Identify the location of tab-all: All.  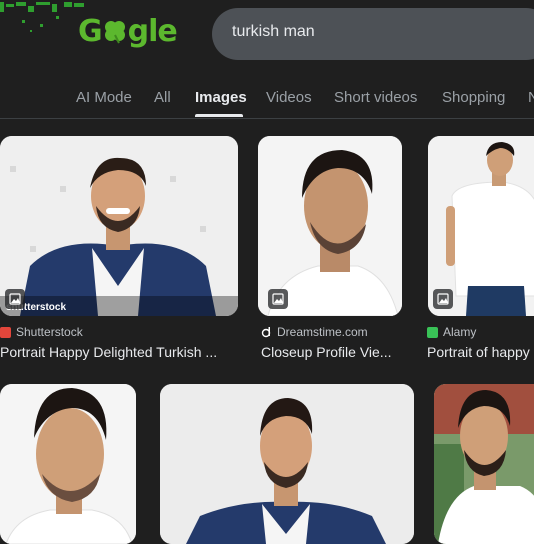
(162, 97).